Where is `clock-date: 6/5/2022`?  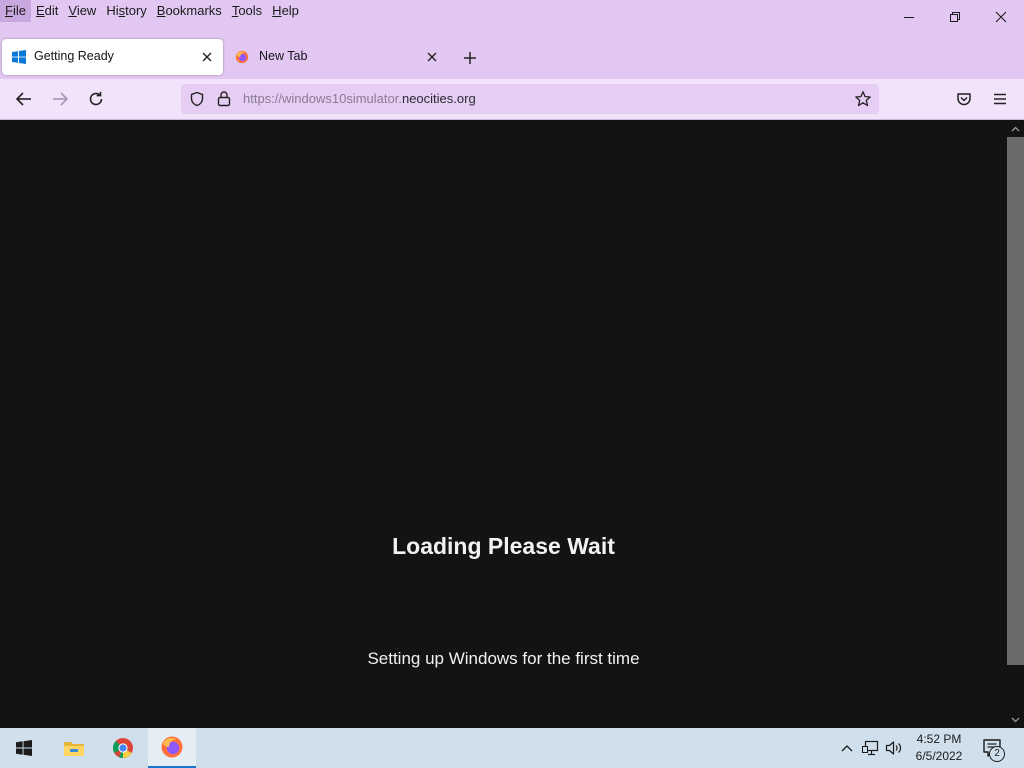
clock-date: 6/5/2022 is located at coordinates (939, 756).